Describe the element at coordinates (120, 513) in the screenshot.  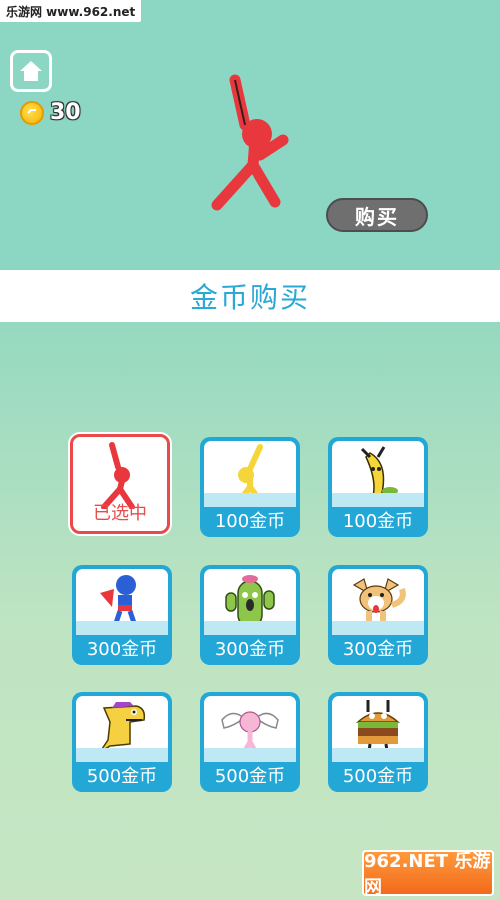
I see `card-status-label: 已选中` at that location.